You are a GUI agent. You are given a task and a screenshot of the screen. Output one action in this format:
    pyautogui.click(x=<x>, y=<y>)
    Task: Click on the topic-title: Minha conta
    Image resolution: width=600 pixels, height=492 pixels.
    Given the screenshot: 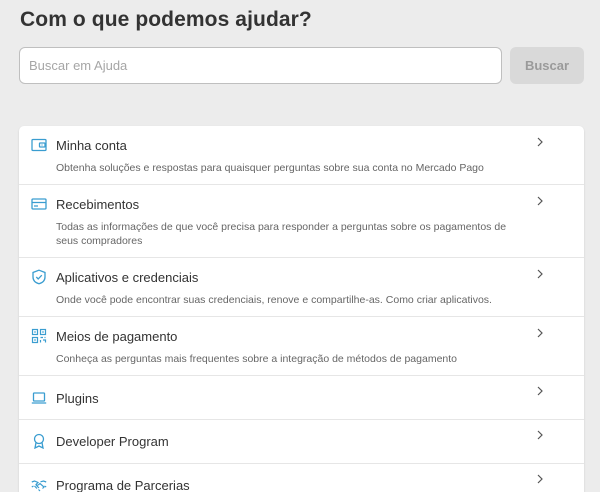 What is the action you would take?
    pyautogui.click(x=91, y=145)
    